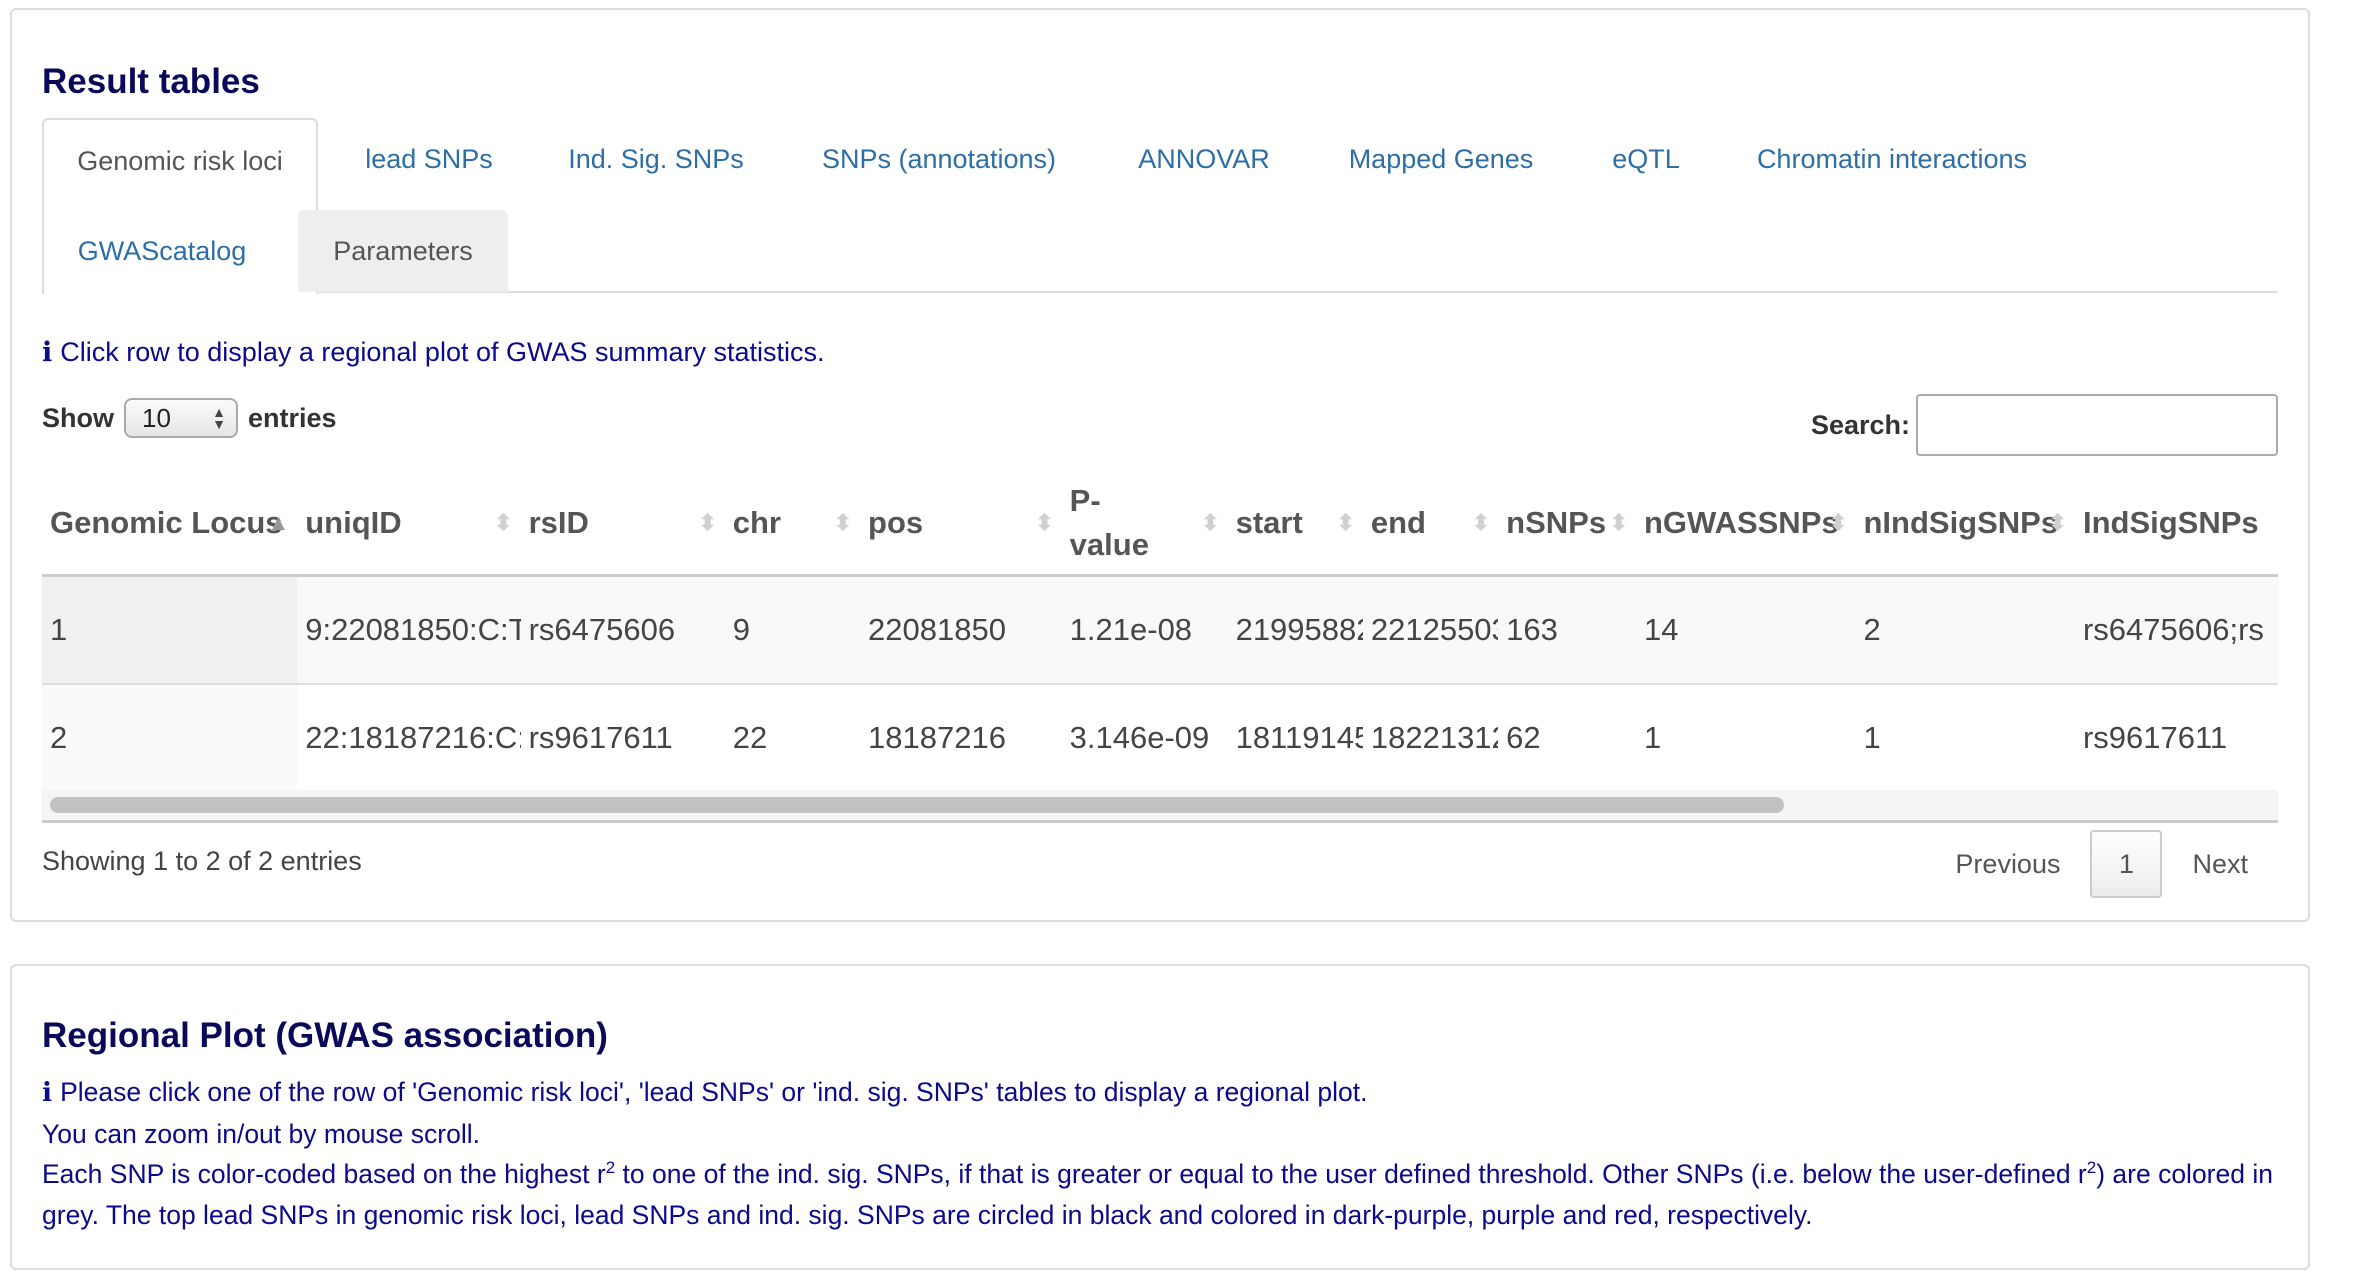  I want to click on next-page-button: Next, so click(2220, 864).